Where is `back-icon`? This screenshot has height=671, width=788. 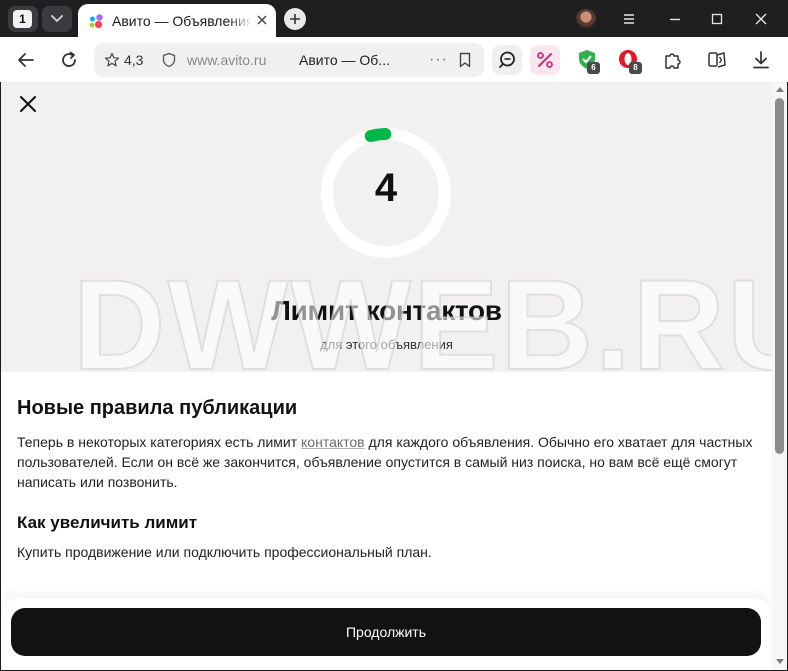
back-icon is located at coordinates (26, 60).